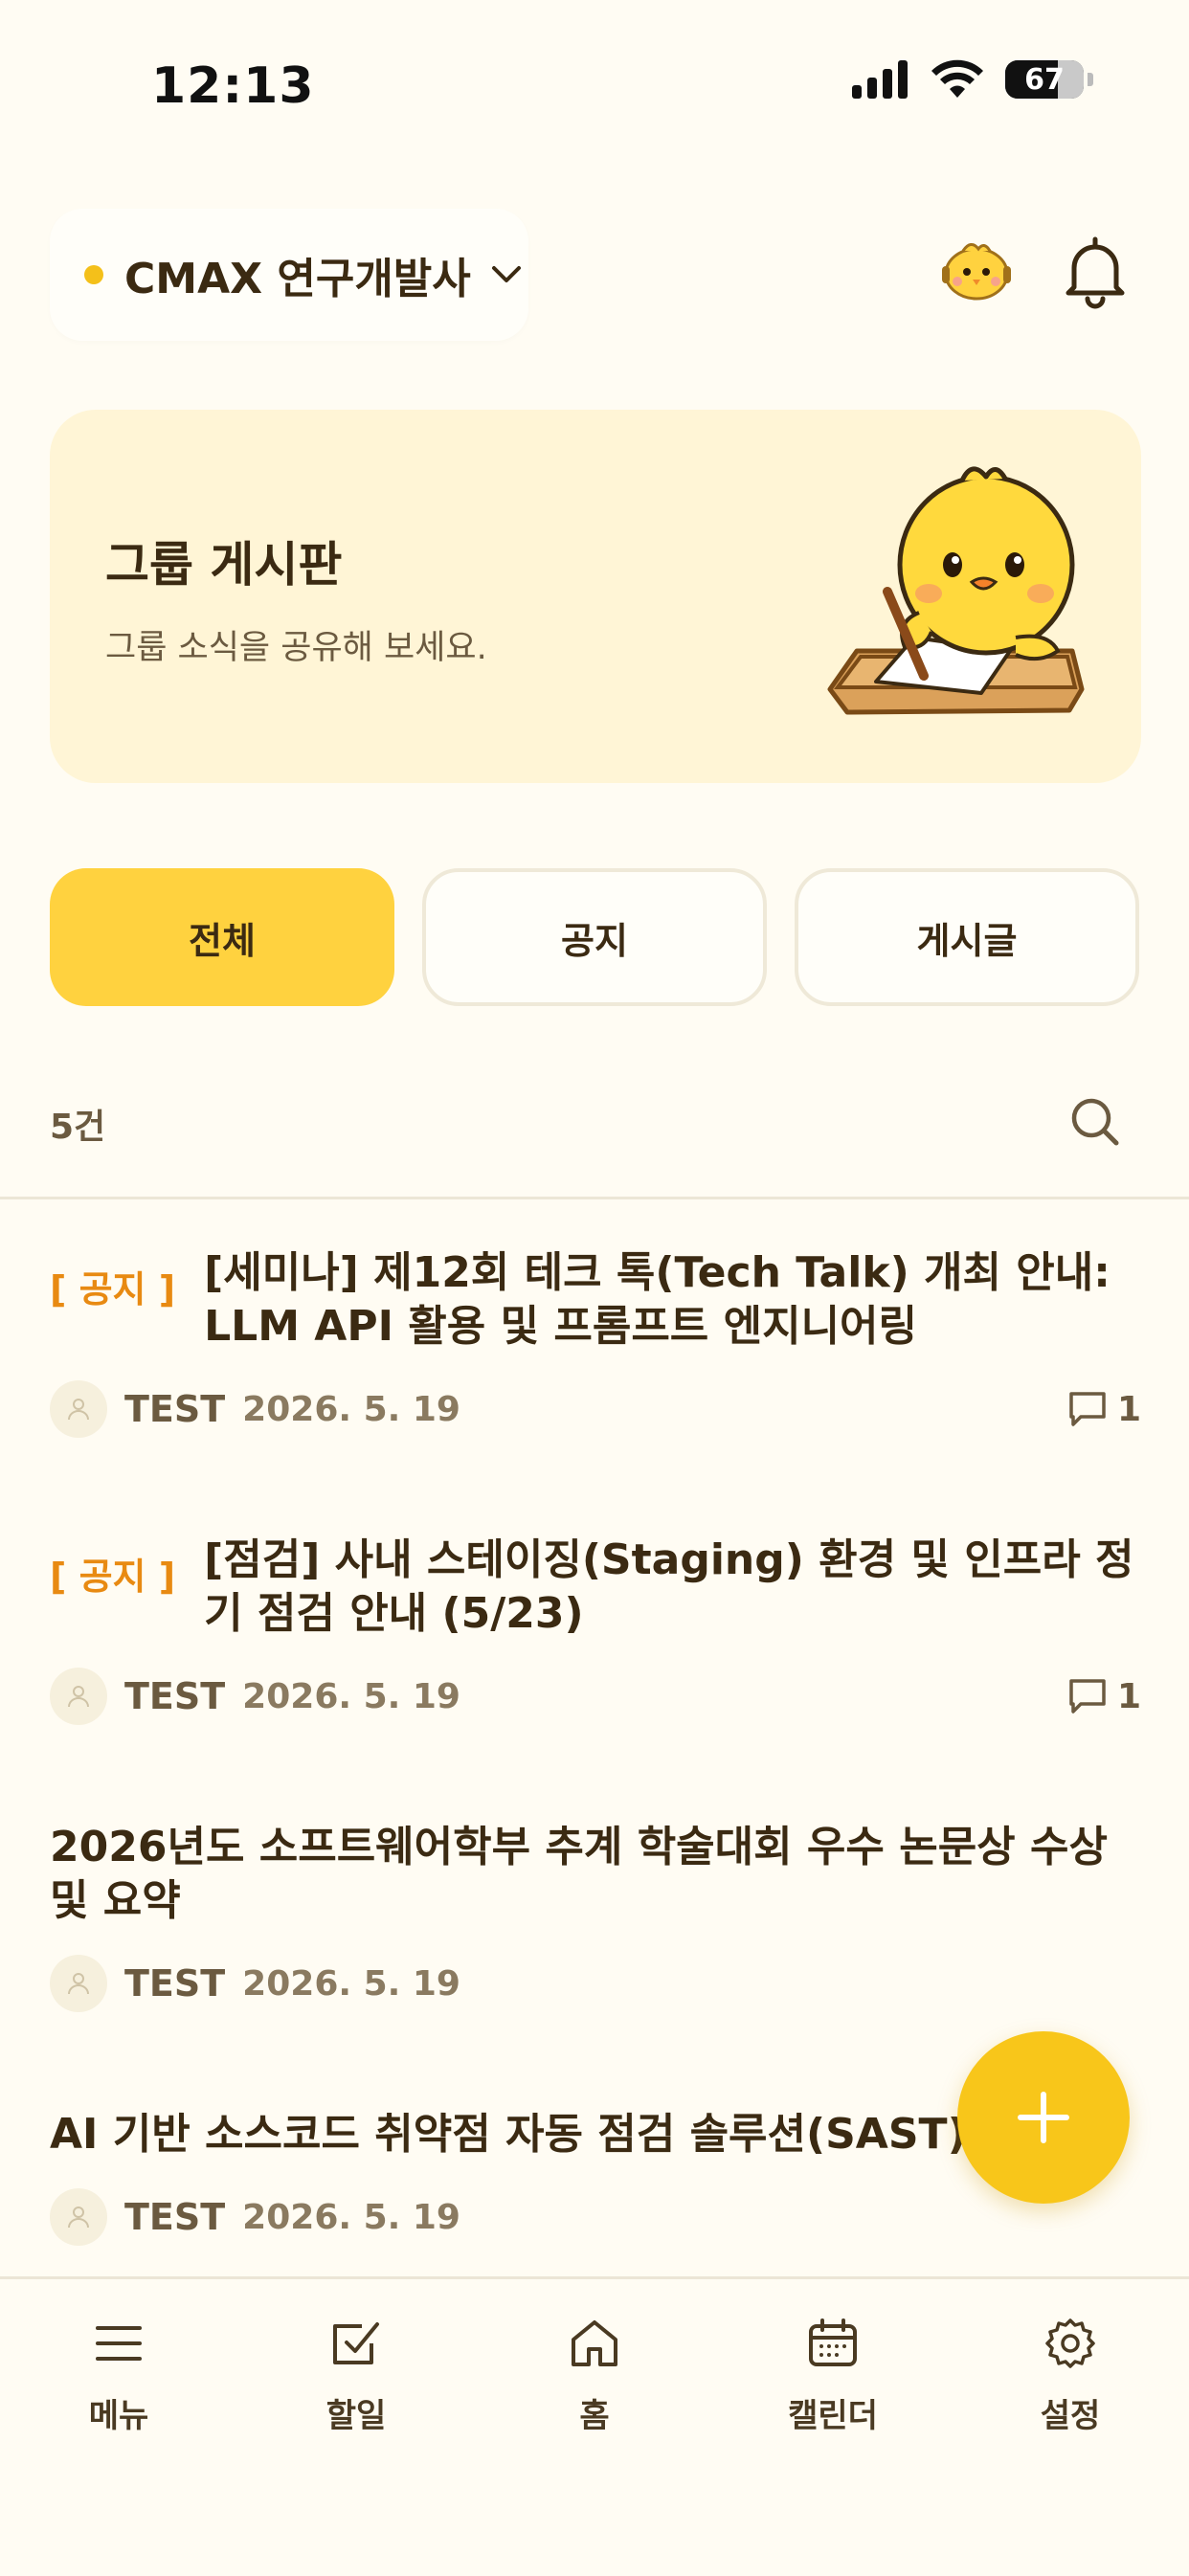 The width and height of the screenshot is (1189, 2576). What do you see at coordinates (233, 86) in the screenshot?
I see `status-time: 12:13` at bounding box center [233, 86].